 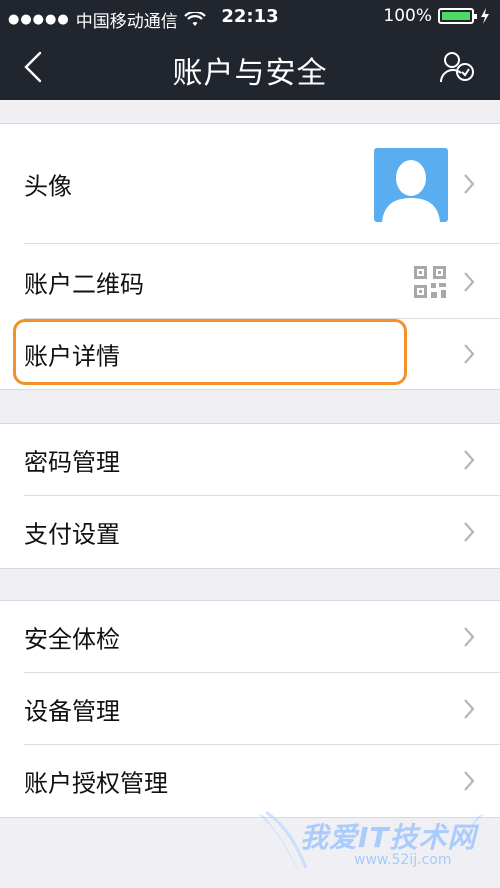 I want to click on nav-bar: 账户与安全, so click(x=250, y=67).